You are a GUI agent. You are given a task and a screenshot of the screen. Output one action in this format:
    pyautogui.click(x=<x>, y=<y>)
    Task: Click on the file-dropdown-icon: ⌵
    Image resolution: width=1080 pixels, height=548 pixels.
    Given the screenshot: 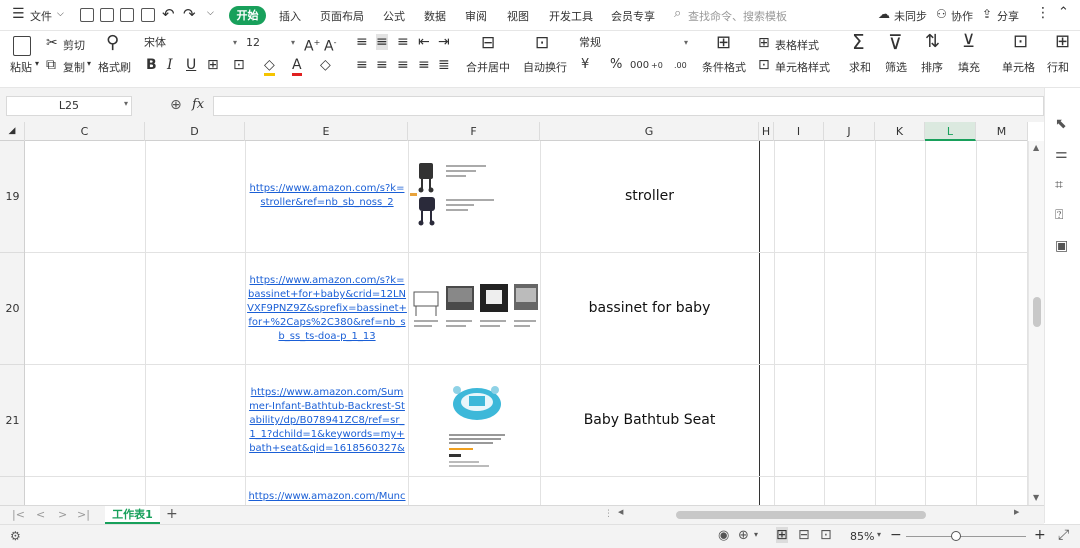 What is the action you would take?
    pyautogui.click(x=60, y=14)
    